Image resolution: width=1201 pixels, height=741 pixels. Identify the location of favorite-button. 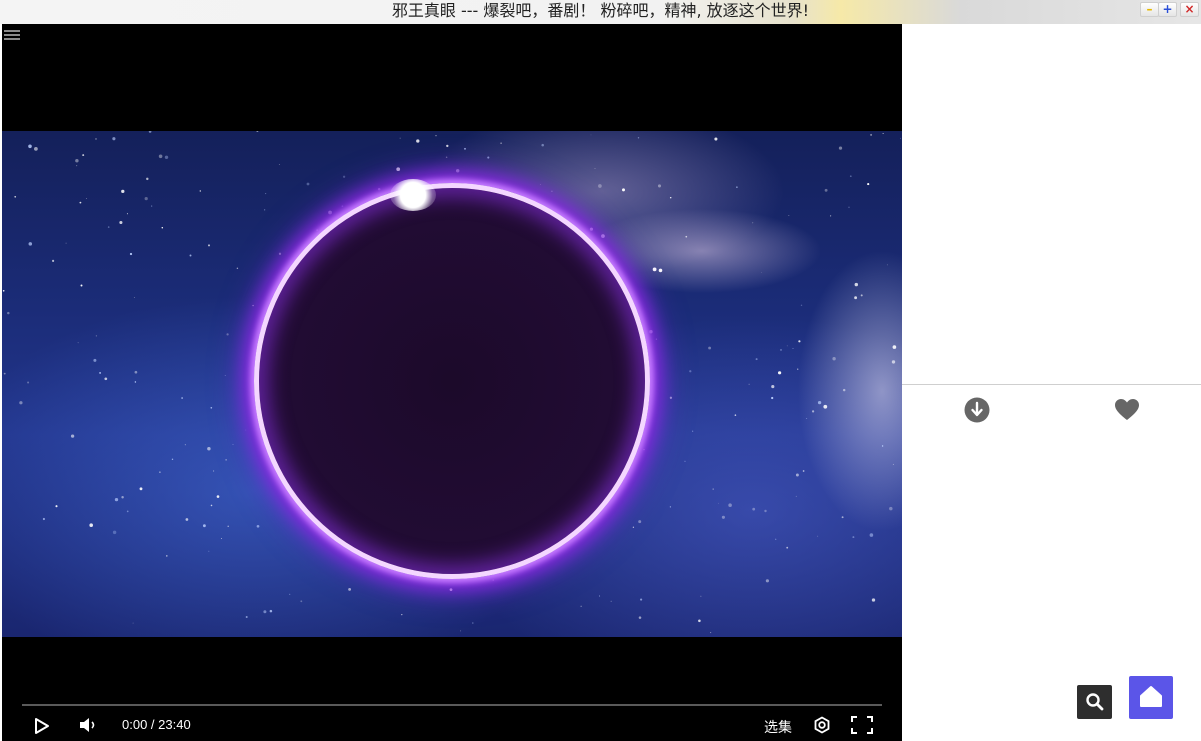
(1127, 410).